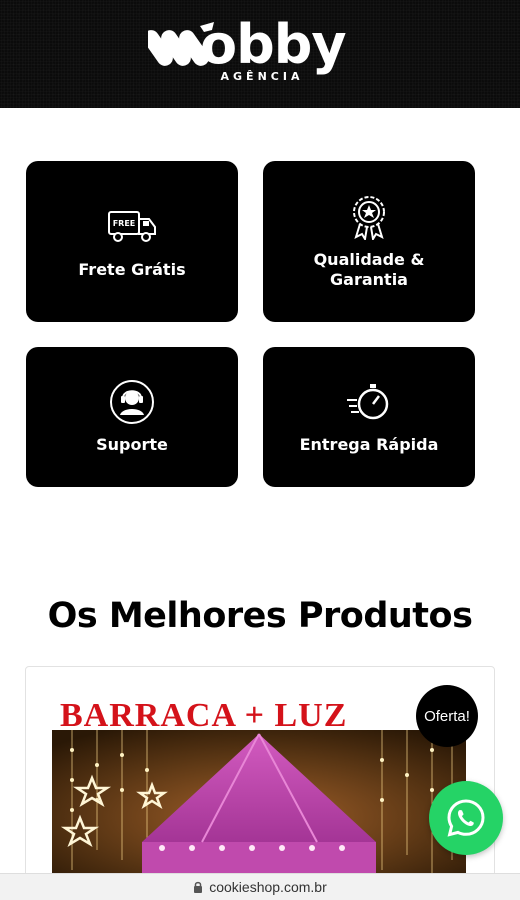 The width and height of the screenshot is (520, 900). What do you see at coordinates (369, 444) in the screenshot?
I see `feature-label: Entrega Rápida` at bounding box center [369, 444].